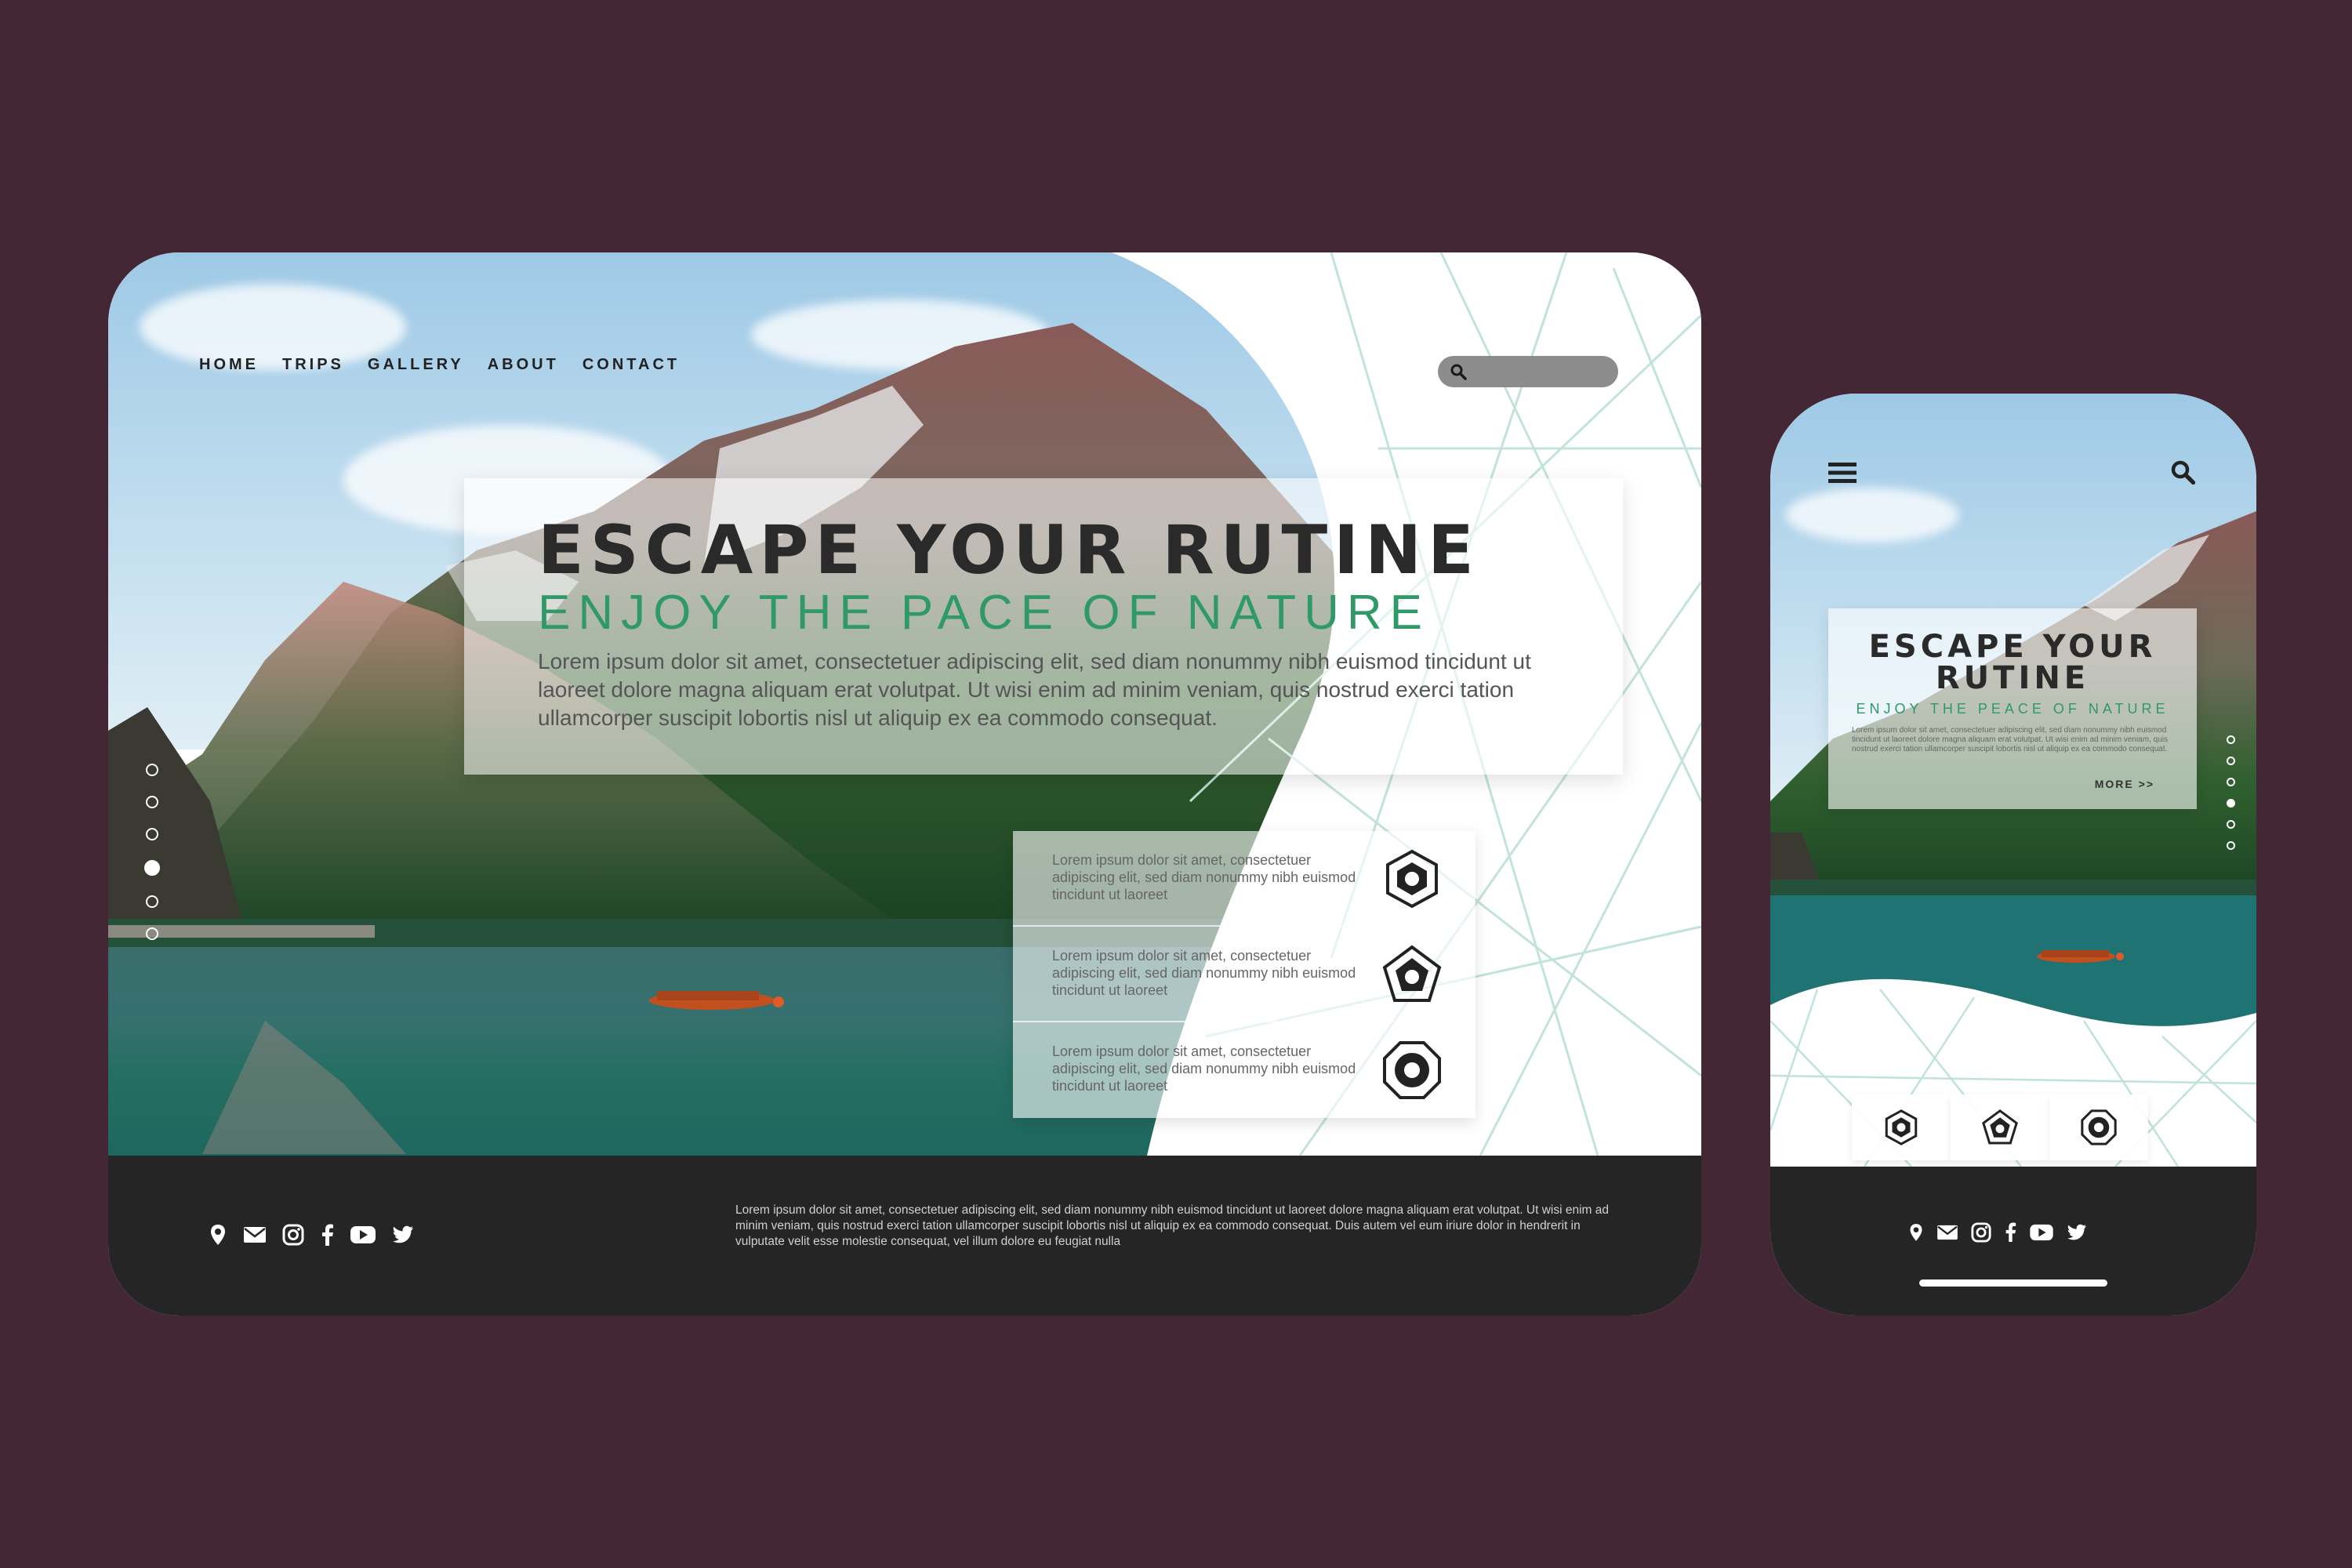  I want to click on hero-title-line2: RUTINE, so click(2013, 678).